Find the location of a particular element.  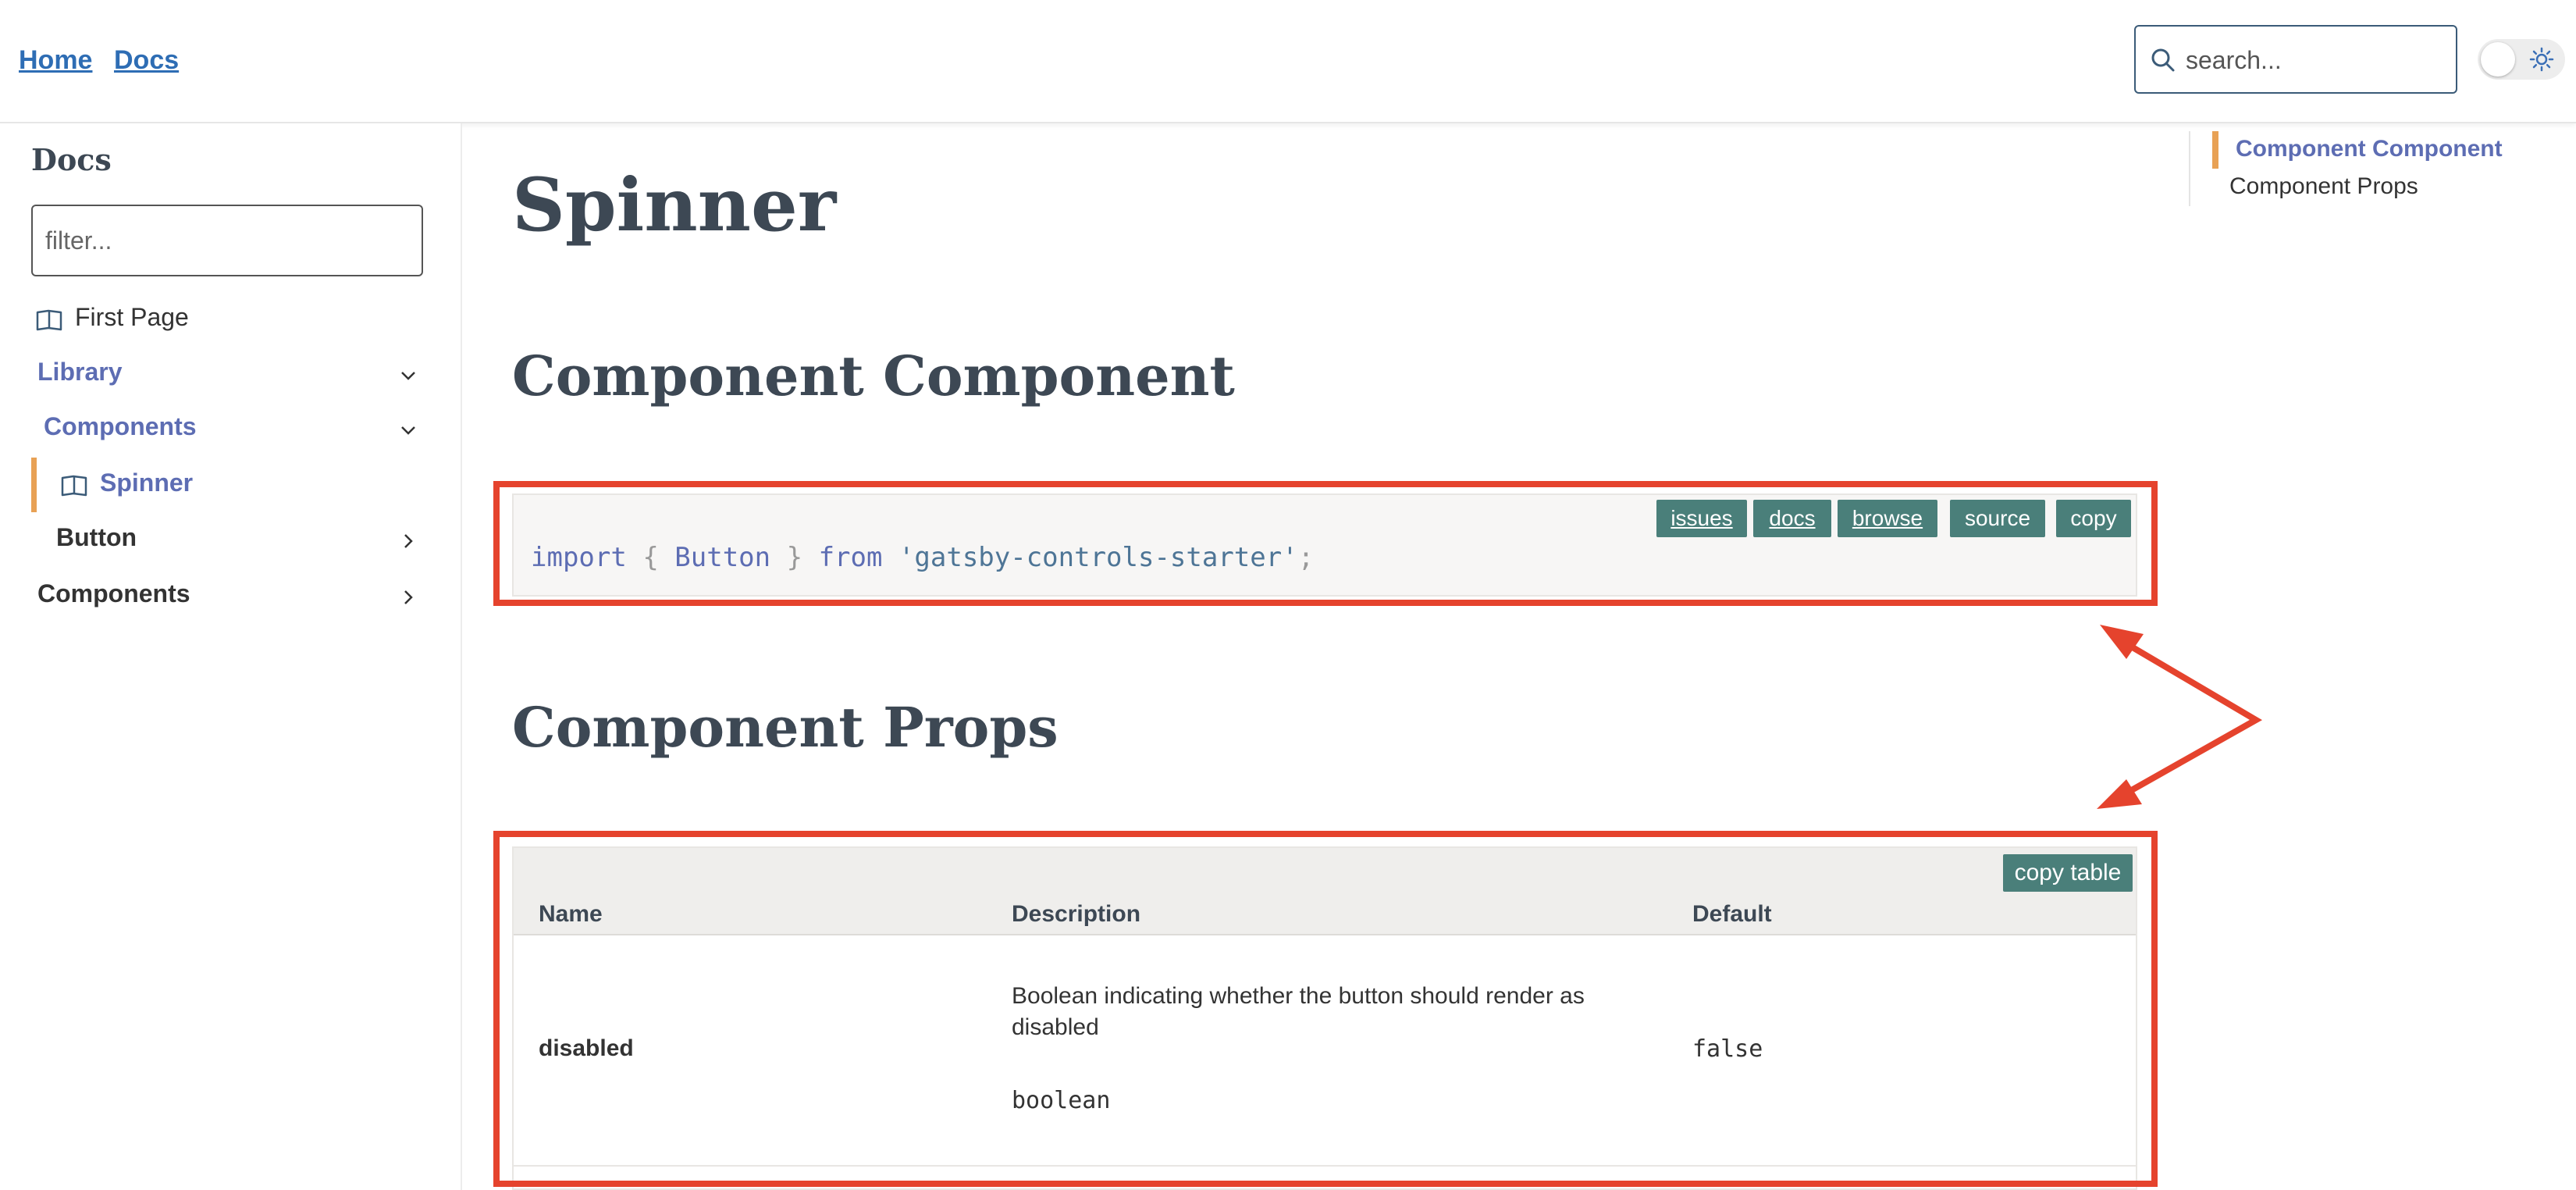

sidebar-title: Docs is located at coordinates (71, 159).